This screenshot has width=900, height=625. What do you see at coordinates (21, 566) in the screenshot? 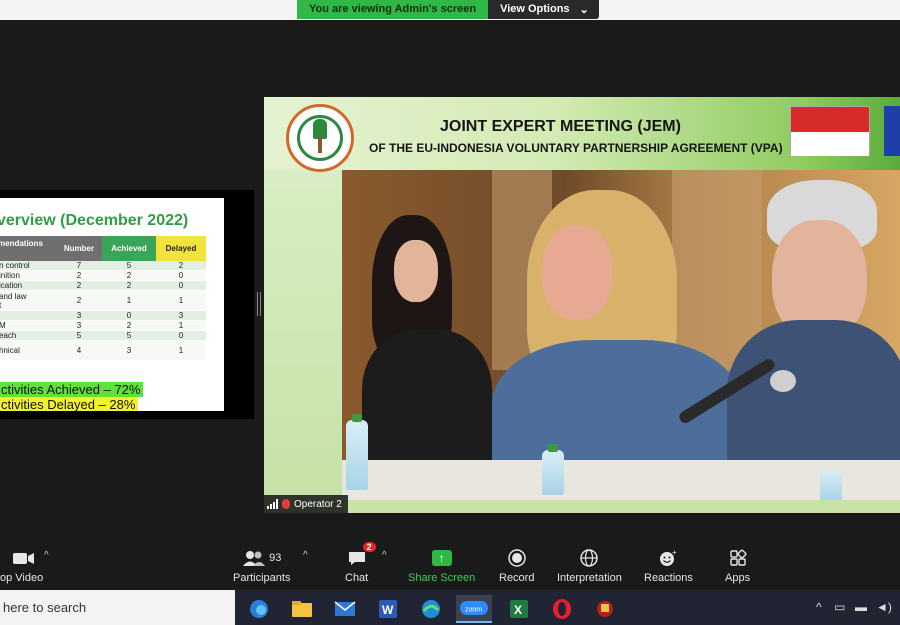
I see `video-button: op Video` at bounding box center [21, 566].